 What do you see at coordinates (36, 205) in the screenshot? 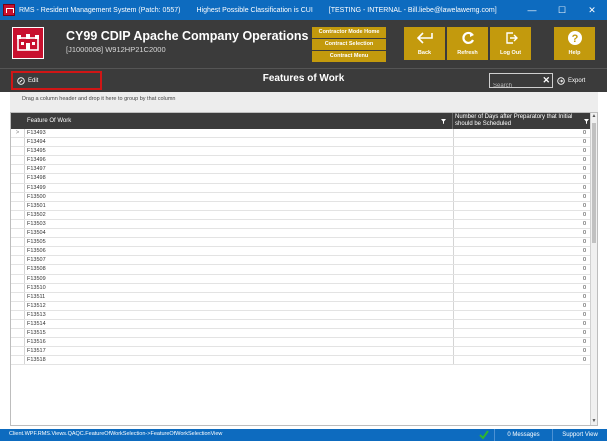
I see `feature-of-work-cell: F13501` at bounding box center [36, 205].